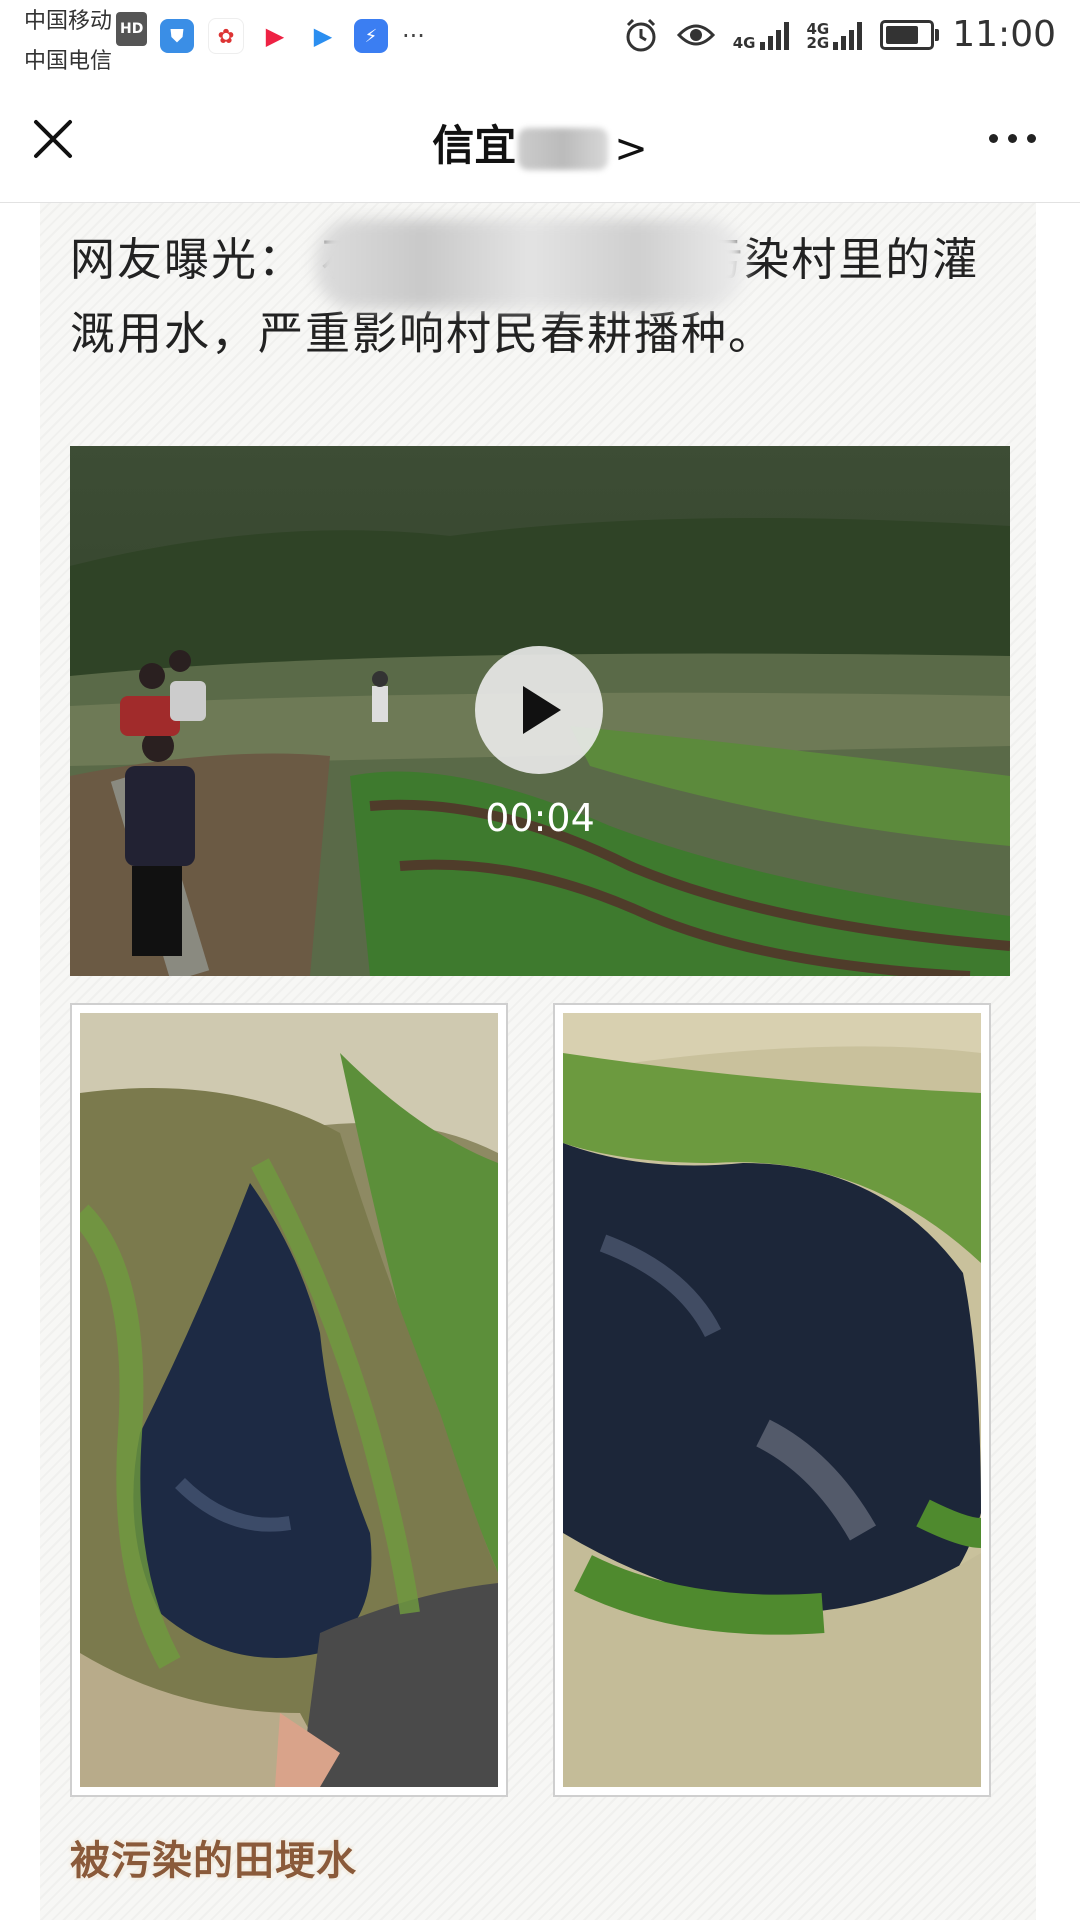  I want to click on network-3-label: 2G, so click(818, 42).